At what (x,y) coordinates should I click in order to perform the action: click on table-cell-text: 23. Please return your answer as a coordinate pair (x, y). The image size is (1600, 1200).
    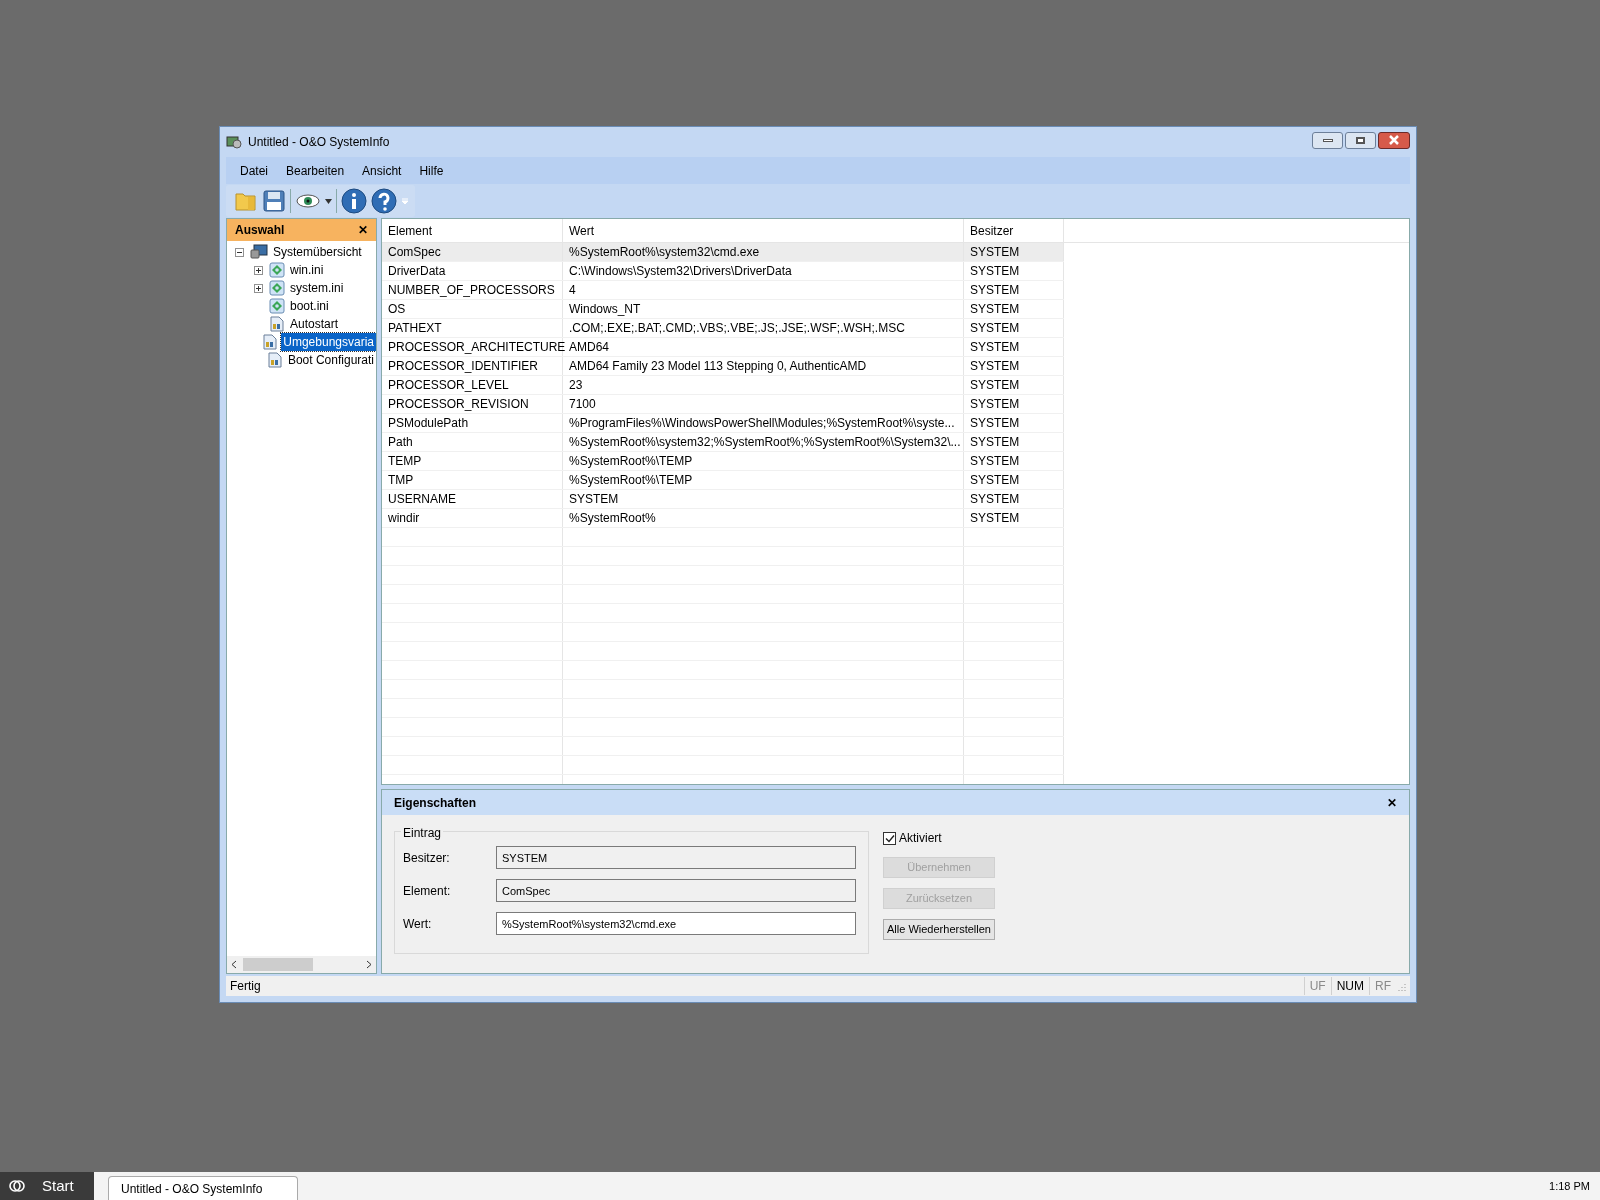
    Looking at the image, I should click on (576, 385).